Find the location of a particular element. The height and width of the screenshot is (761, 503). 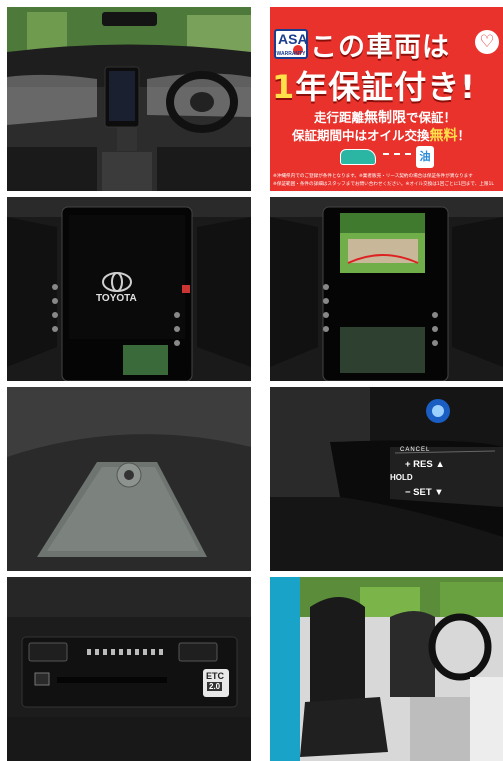

photo-front-seats is located at coordinates (386, 669).